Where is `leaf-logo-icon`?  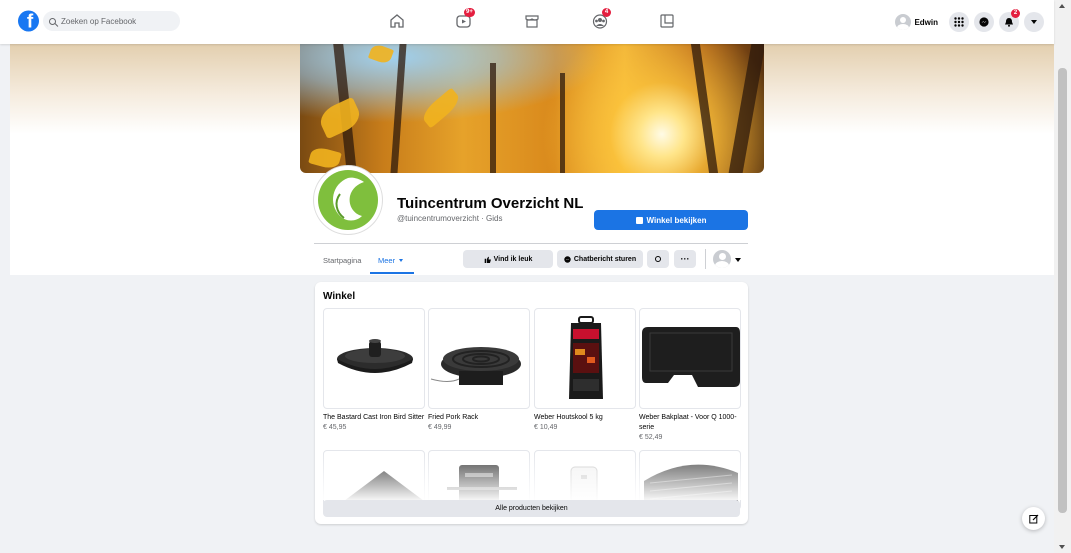 leaf-logo-icon is located at coordinates (348, 200).